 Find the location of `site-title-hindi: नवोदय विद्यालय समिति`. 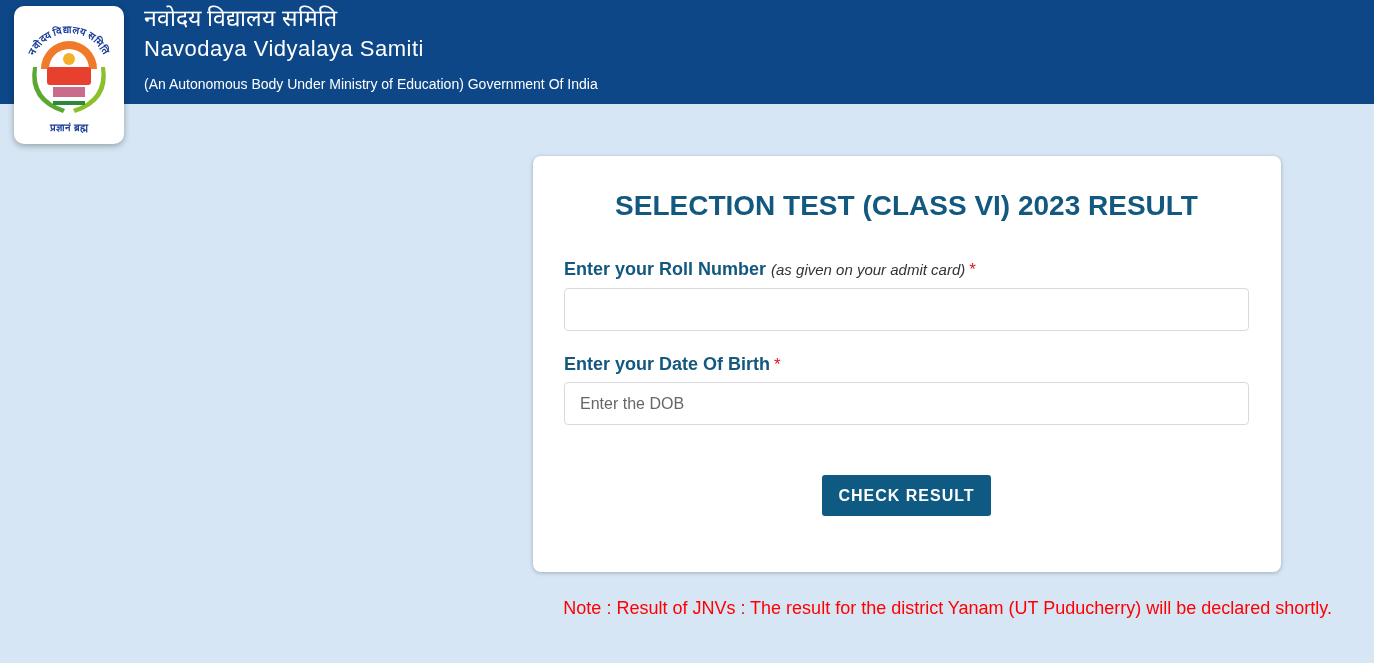

site-title-hindi: नवोदय विद्यालय समिति is located at coordinates (241, 18).